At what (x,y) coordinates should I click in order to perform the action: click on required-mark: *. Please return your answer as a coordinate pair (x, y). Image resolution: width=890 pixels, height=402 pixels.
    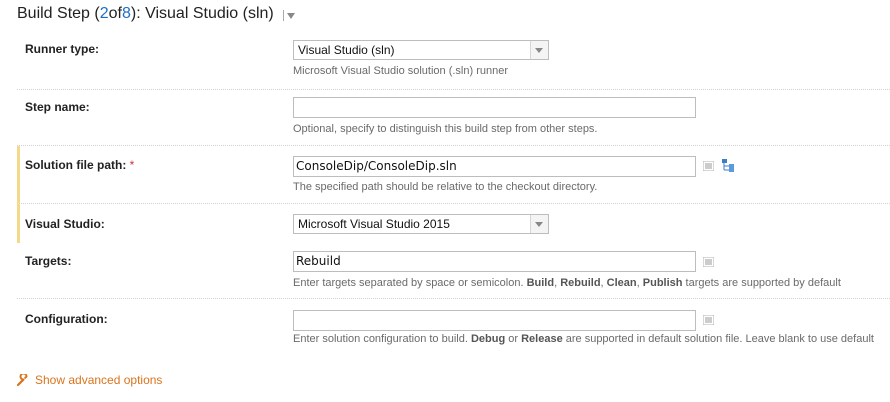
    Looking at the image, I should click on (132, 165).